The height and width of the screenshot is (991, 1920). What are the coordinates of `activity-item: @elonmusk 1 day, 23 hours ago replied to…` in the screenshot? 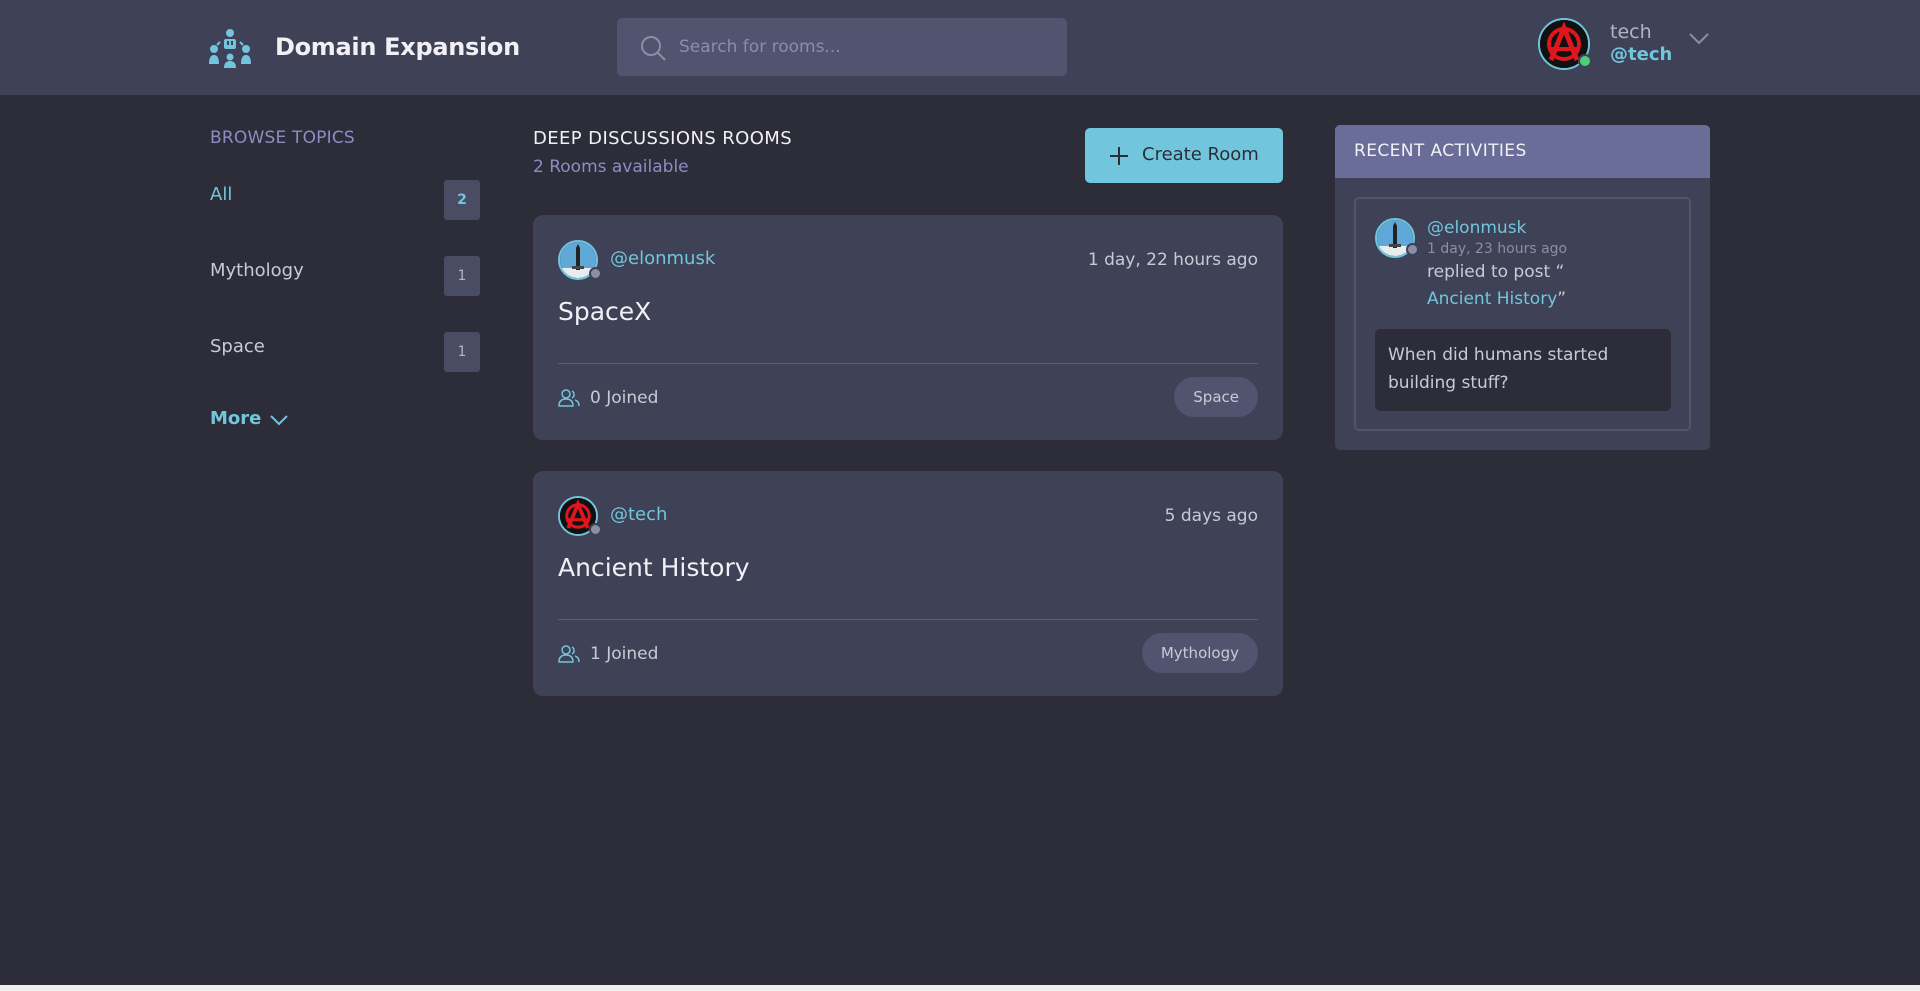 It's located at (1522, 314).